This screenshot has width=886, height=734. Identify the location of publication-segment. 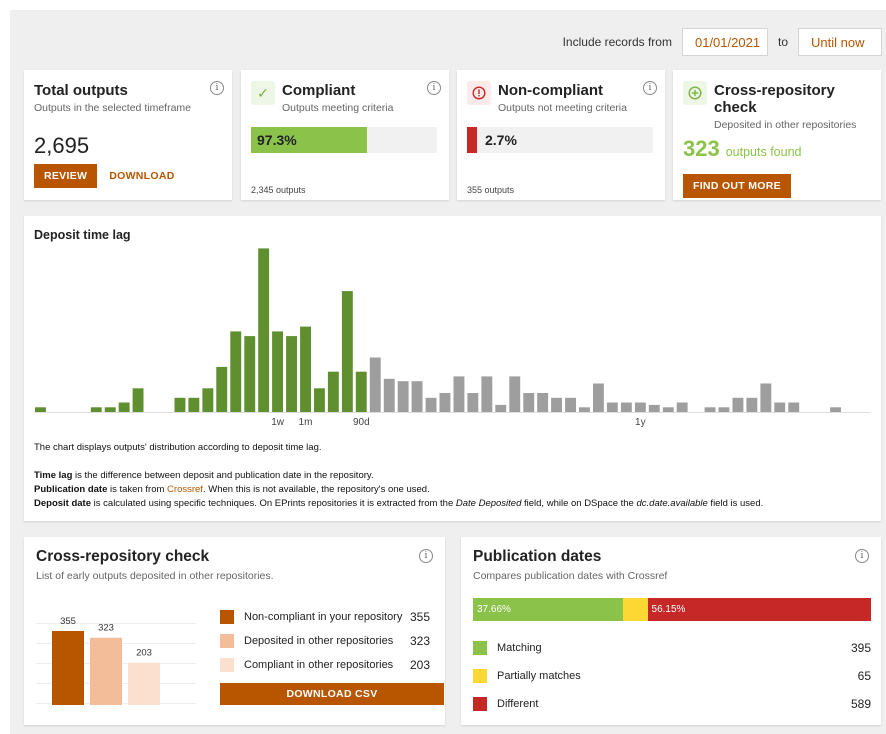
(635, 609).